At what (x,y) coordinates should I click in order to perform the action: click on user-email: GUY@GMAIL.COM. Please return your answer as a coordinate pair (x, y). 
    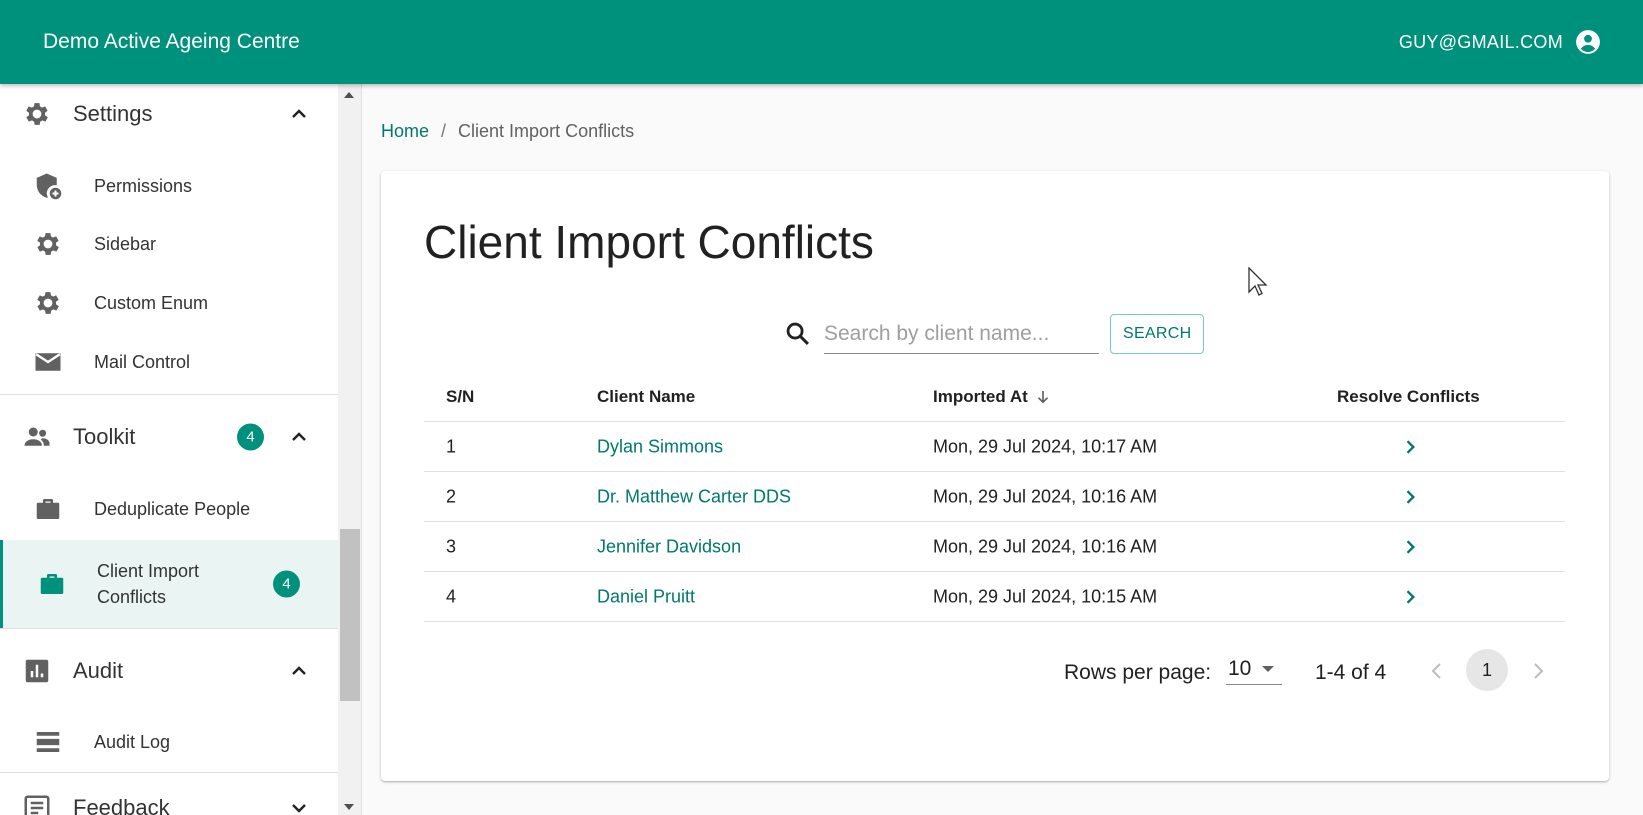
    Looking at the image, I should click on (1481, 42).